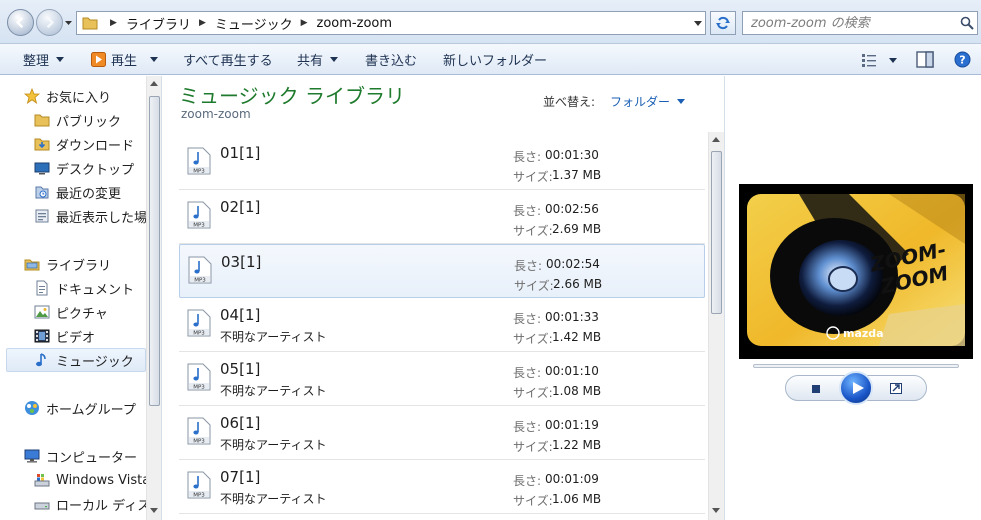 This screenshot has height=520, width=981. Describe the element at coordinates (80, 456) in the screenshot. I see `nav-computer: コンピューター` at that location.